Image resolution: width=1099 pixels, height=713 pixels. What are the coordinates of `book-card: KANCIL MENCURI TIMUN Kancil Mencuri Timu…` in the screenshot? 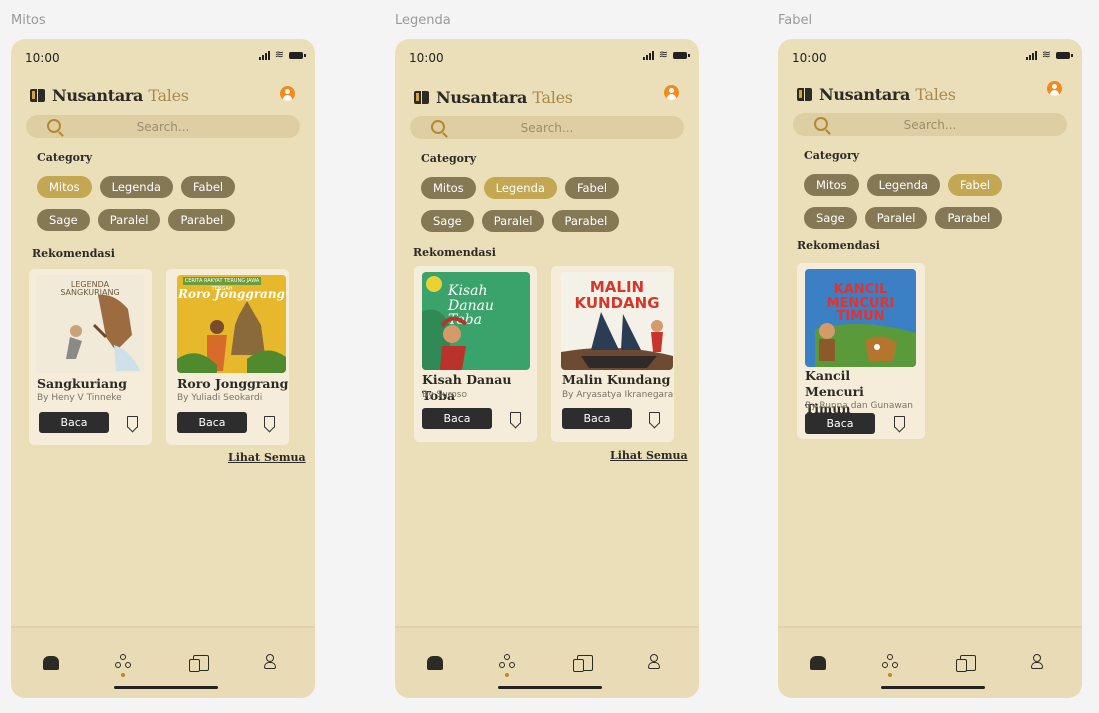 It's located at (861, 351).